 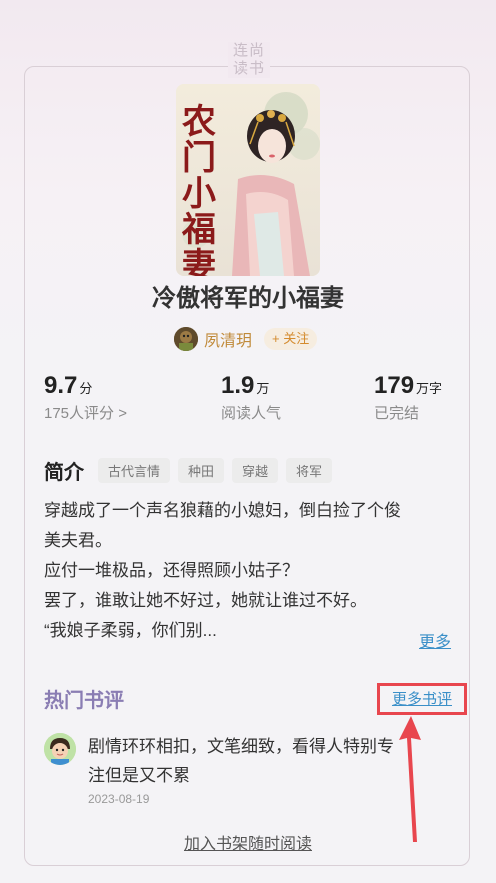 I want to click on author-name: 夙清玥, so click(x=228, y=339).